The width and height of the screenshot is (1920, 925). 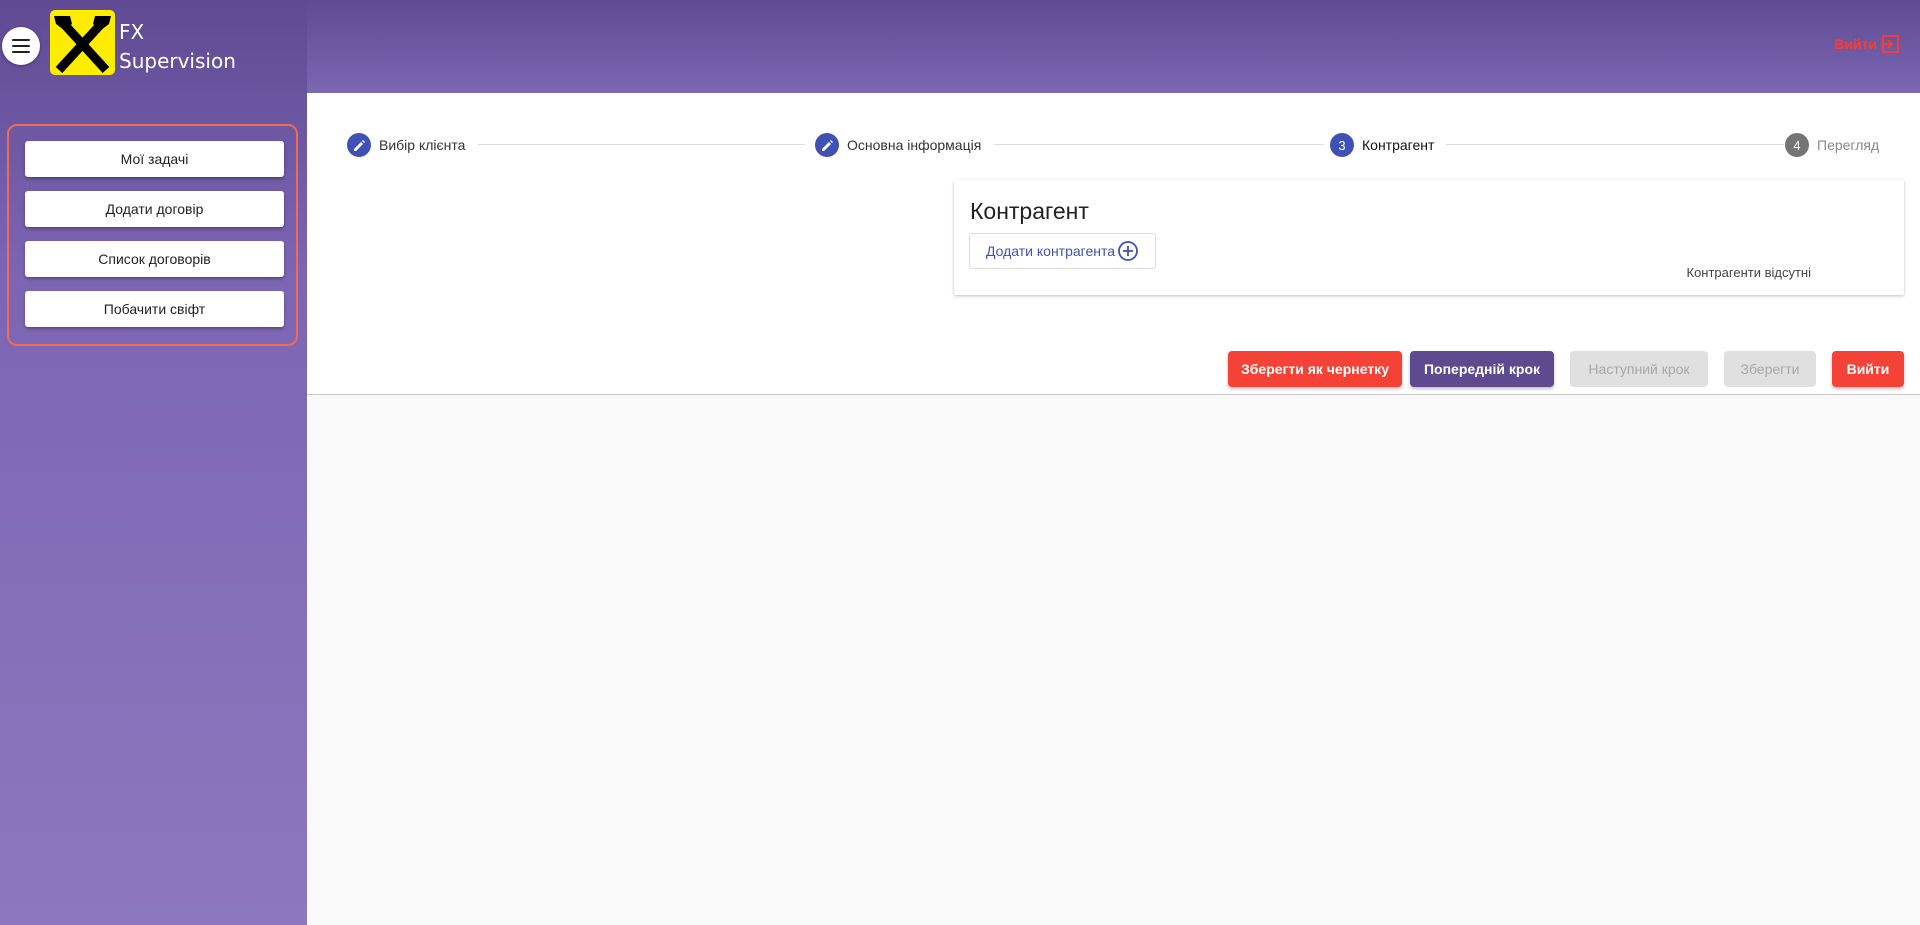 I want to click on sidebar-item-contract-list: Список договорів, so click(x=154, y=259).